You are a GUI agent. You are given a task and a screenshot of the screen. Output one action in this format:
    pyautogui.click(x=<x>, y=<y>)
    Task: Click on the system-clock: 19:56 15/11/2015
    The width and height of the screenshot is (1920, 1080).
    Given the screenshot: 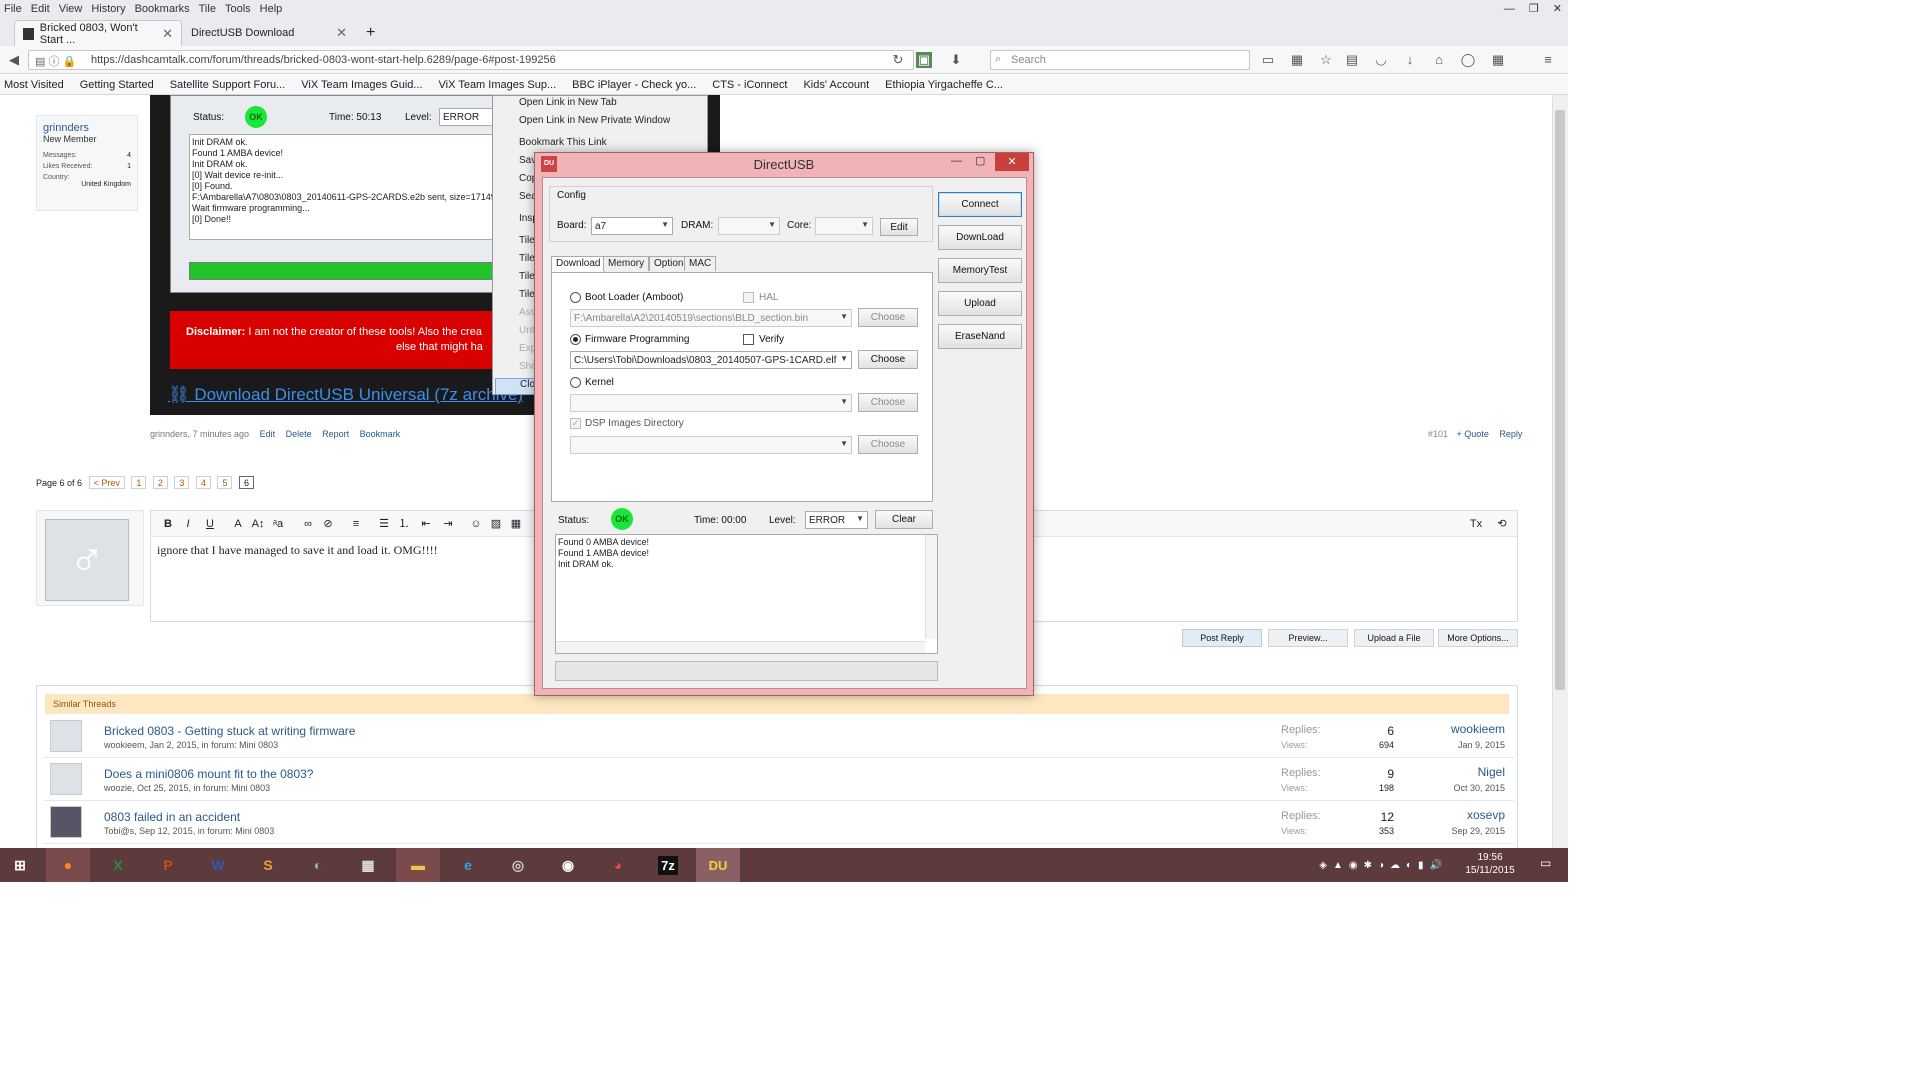 What is the action you would take?
    pyautogui.click(x=1490, y=864)
    